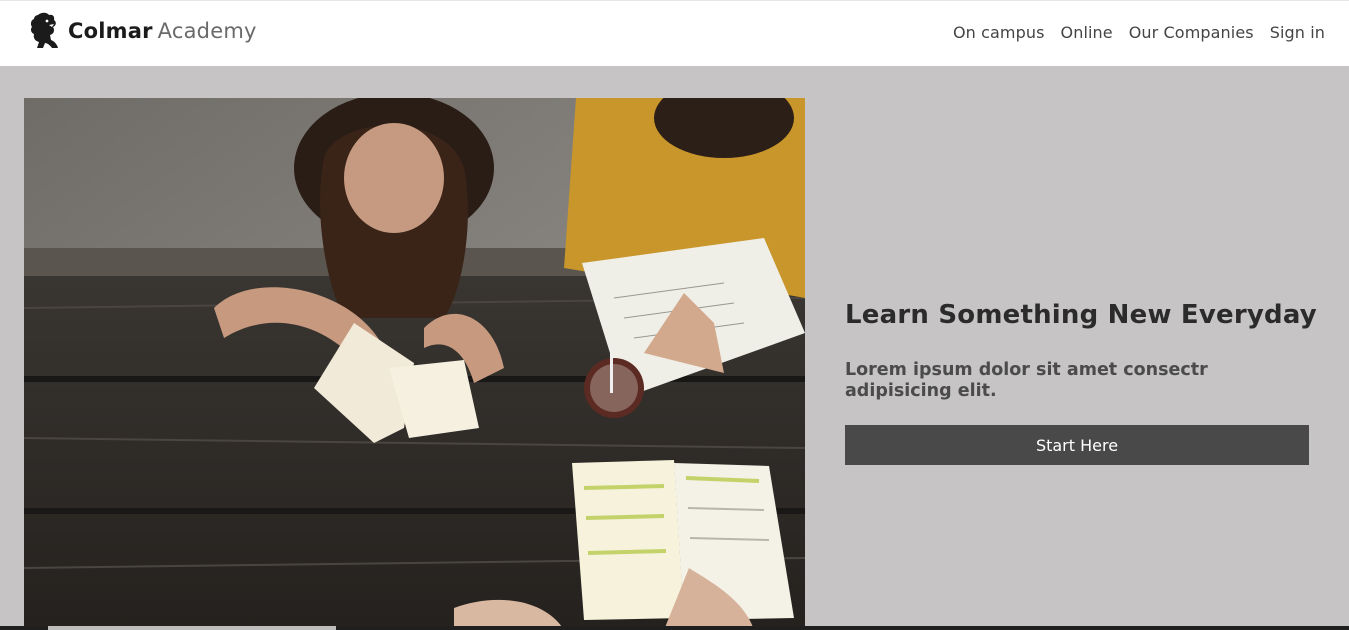  I want to click on nav-sign-in: Sign in, so click(1297, 32).